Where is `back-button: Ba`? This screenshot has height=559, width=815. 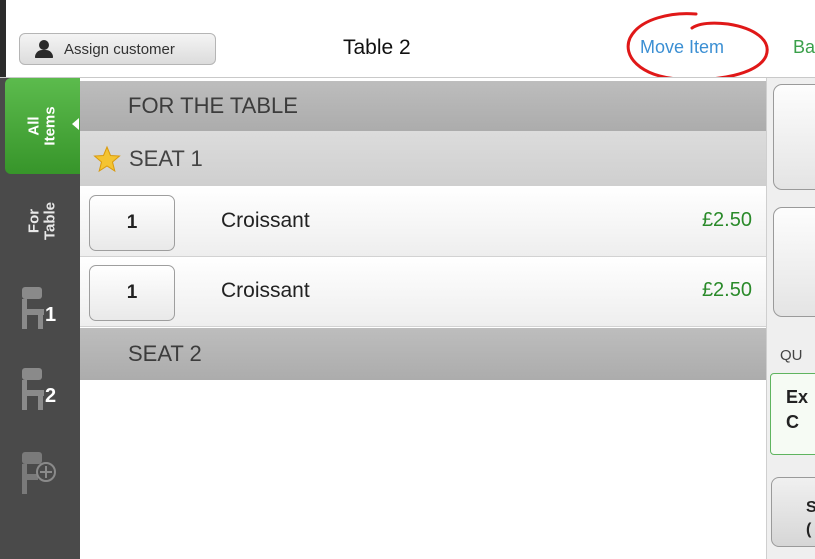 back-button: Ba is located at coordinates (804, 47).